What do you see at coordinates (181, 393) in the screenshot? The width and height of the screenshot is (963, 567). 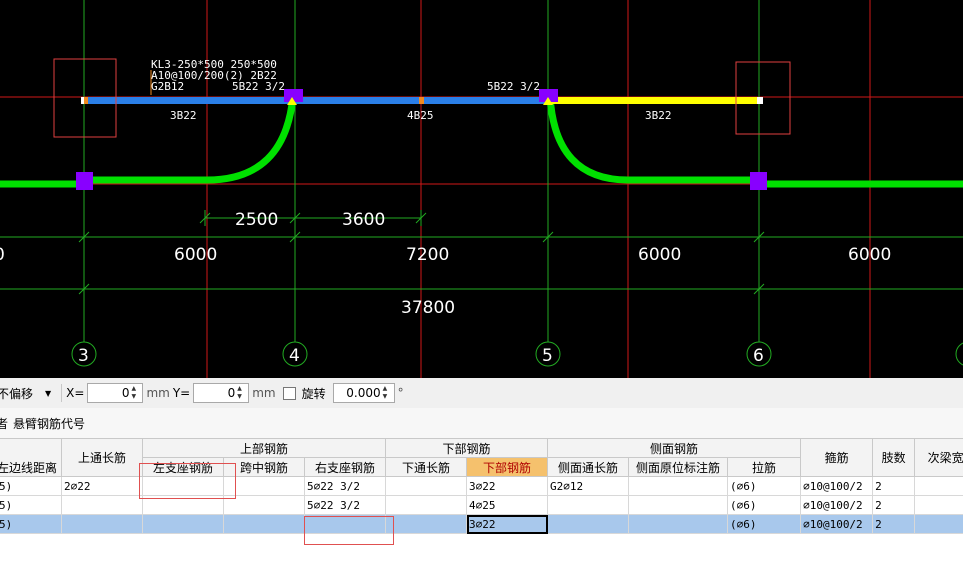 I see `y-label: Y=` at bounding box center [181, 393].